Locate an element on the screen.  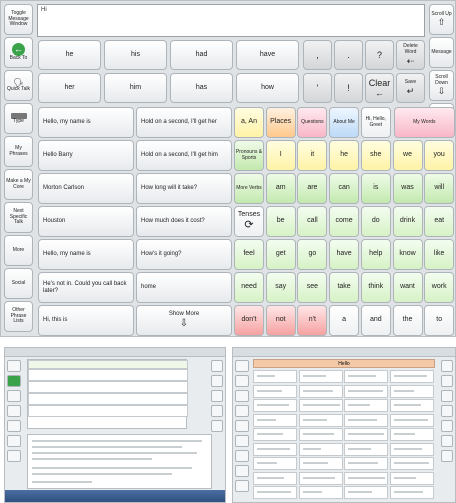
core-word-key: help is located at coordinates (375, 254).